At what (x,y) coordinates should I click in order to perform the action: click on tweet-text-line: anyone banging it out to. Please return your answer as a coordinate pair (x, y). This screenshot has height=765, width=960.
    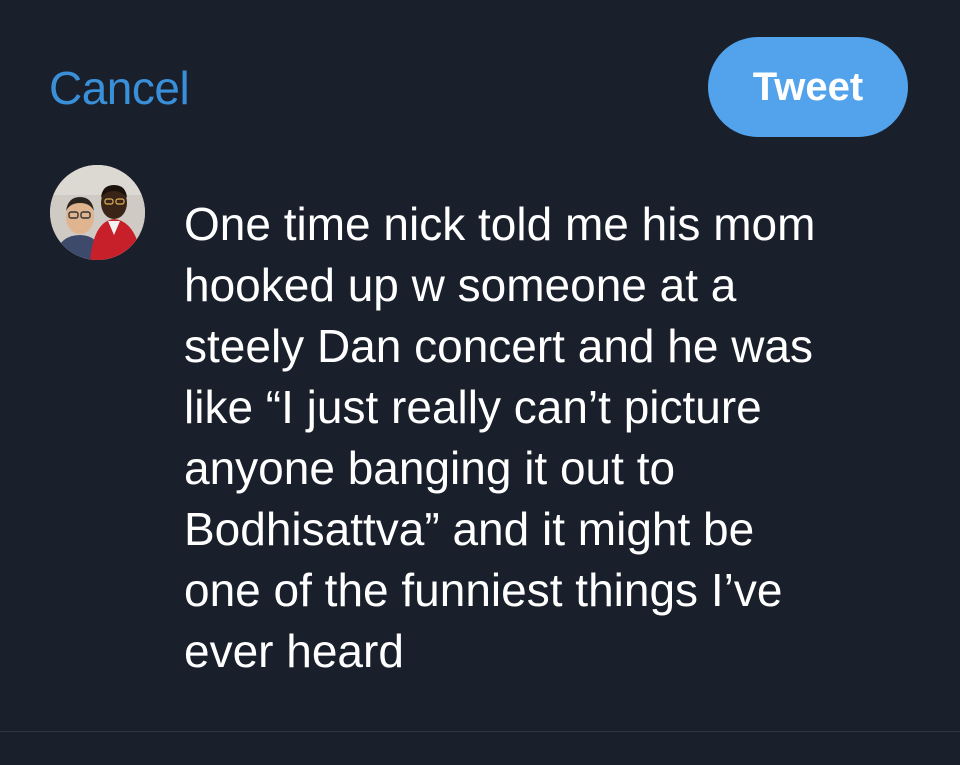
    Looking at the image, I should click on (430, 468).